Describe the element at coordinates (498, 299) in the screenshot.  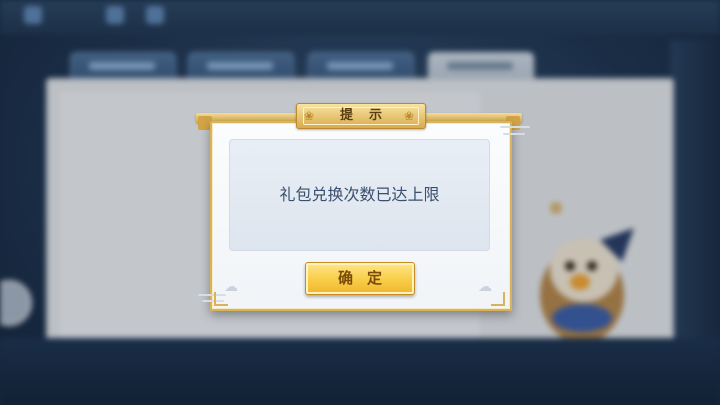
I see `dialog-corner-ornament-right` at that location.